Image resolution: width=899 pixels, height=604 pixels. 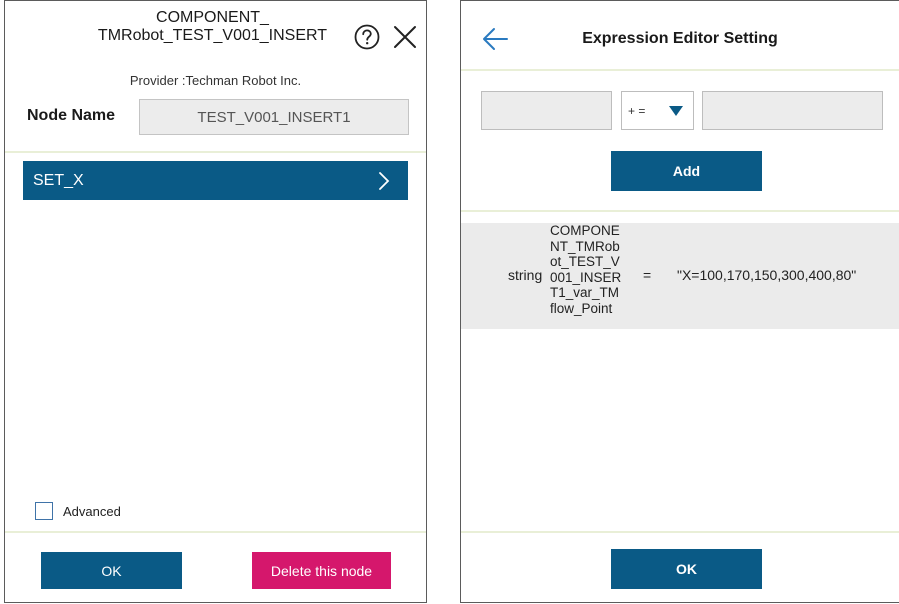 What do you see at coordinates (525, 275) in the screenshot?
I see `expression-type: string` at bounding box center [525, 275].